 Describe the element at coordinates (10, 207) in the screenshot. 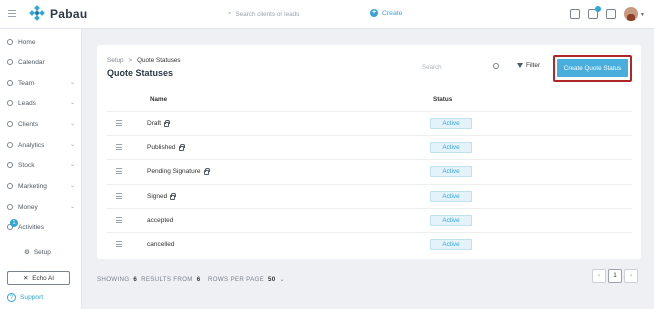

I see `money-icon` at that location.